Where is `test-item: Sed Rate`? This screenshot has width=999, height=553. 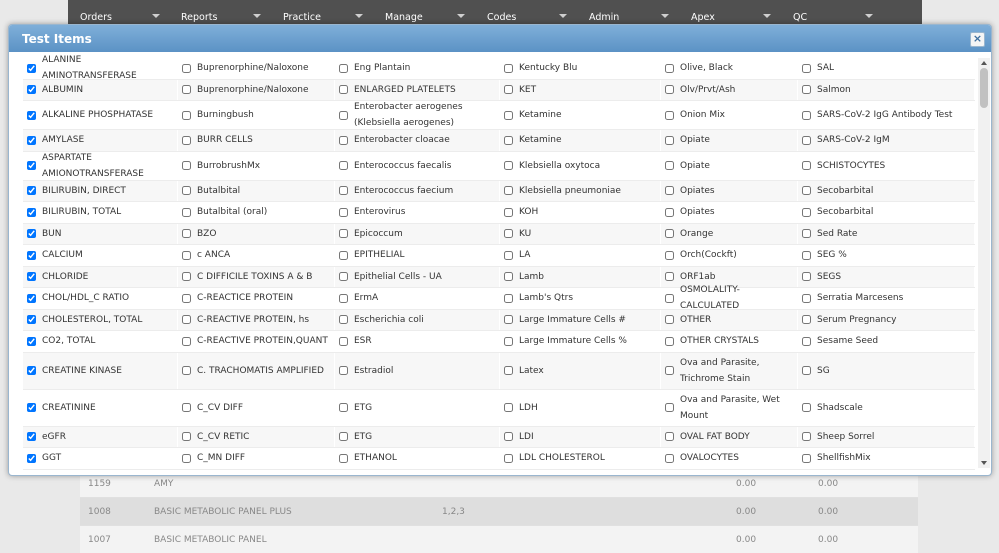
test-item: Sed Rate is located at coordinates (886, 233).